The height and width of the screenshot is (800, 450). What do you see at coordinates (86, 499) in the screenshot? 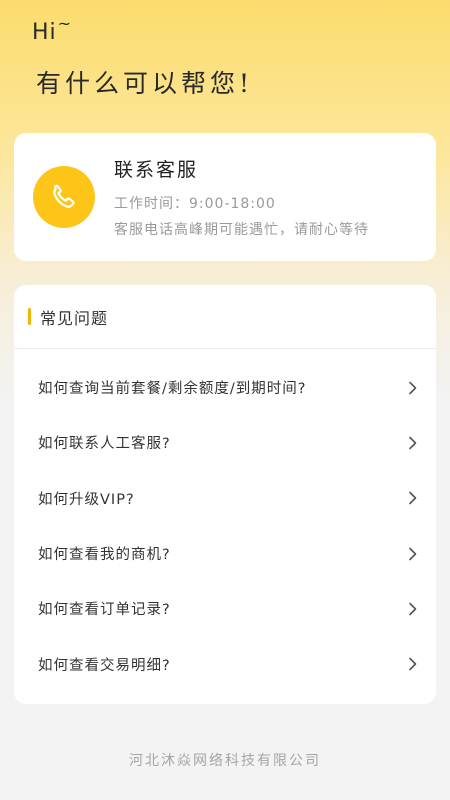
I see `faq-question: 如何升级VIP?` at bounding box center [86, 499].